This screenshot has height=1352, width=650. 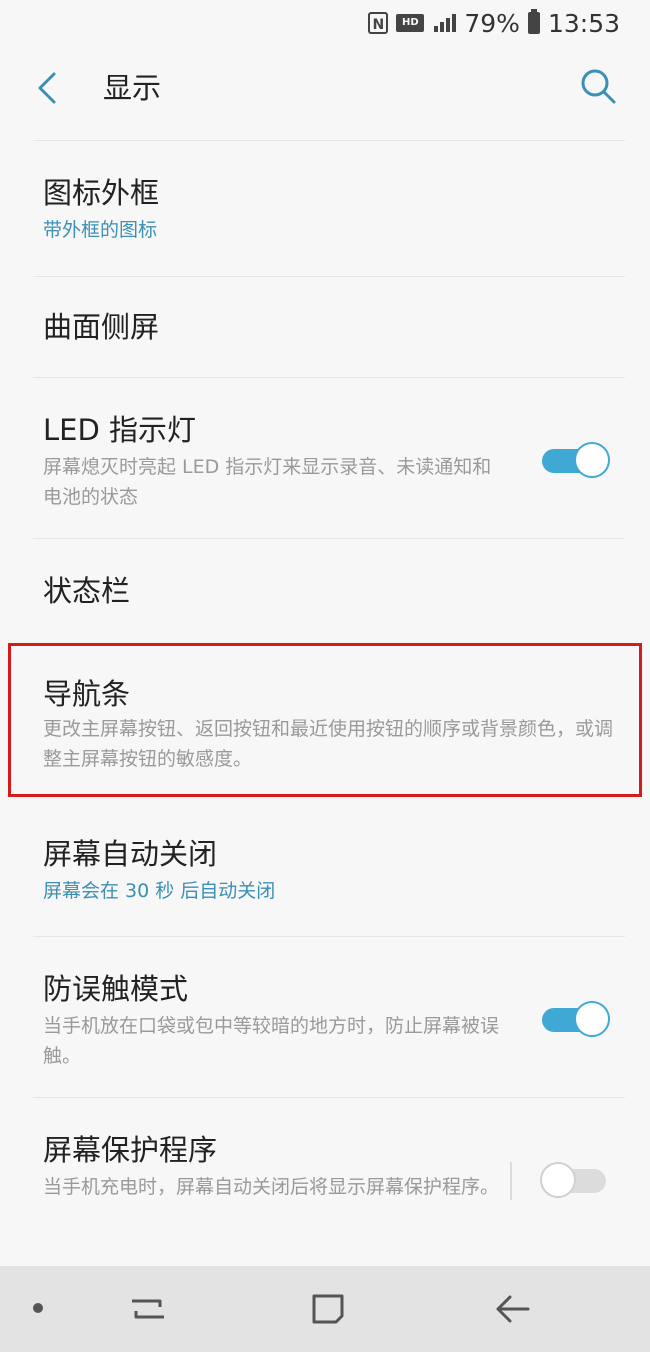 I want to click on app-bar: 显示, so click(x=325, y=88).